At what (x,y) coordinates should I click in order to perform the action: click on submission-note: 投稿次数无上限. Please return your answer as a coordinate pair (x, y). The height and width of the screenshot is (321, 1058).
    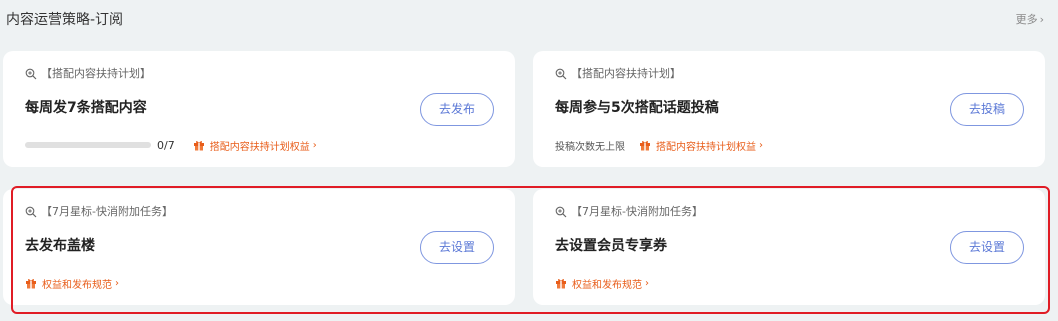
    Looking at the image, I should click on (590, 147).